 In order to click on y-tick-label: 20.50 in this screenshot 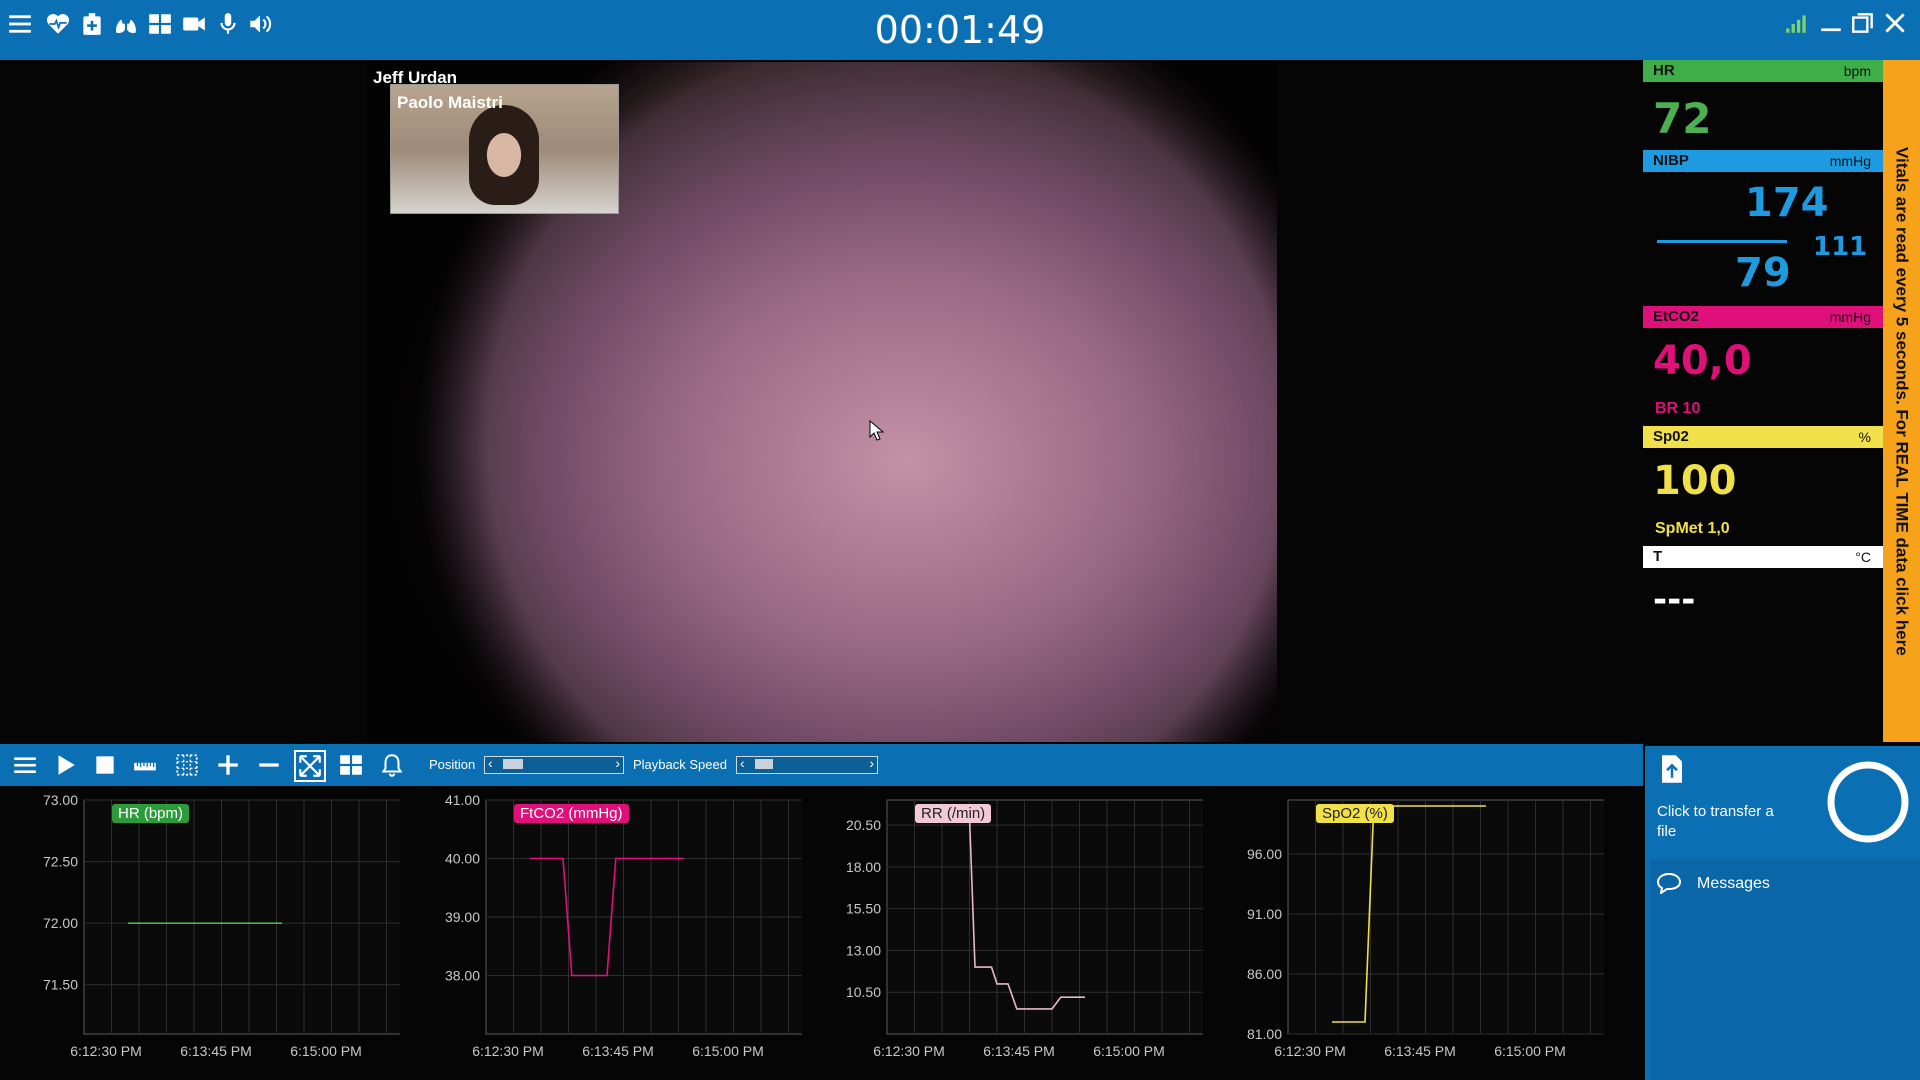, I will do `click(863, 825)`.